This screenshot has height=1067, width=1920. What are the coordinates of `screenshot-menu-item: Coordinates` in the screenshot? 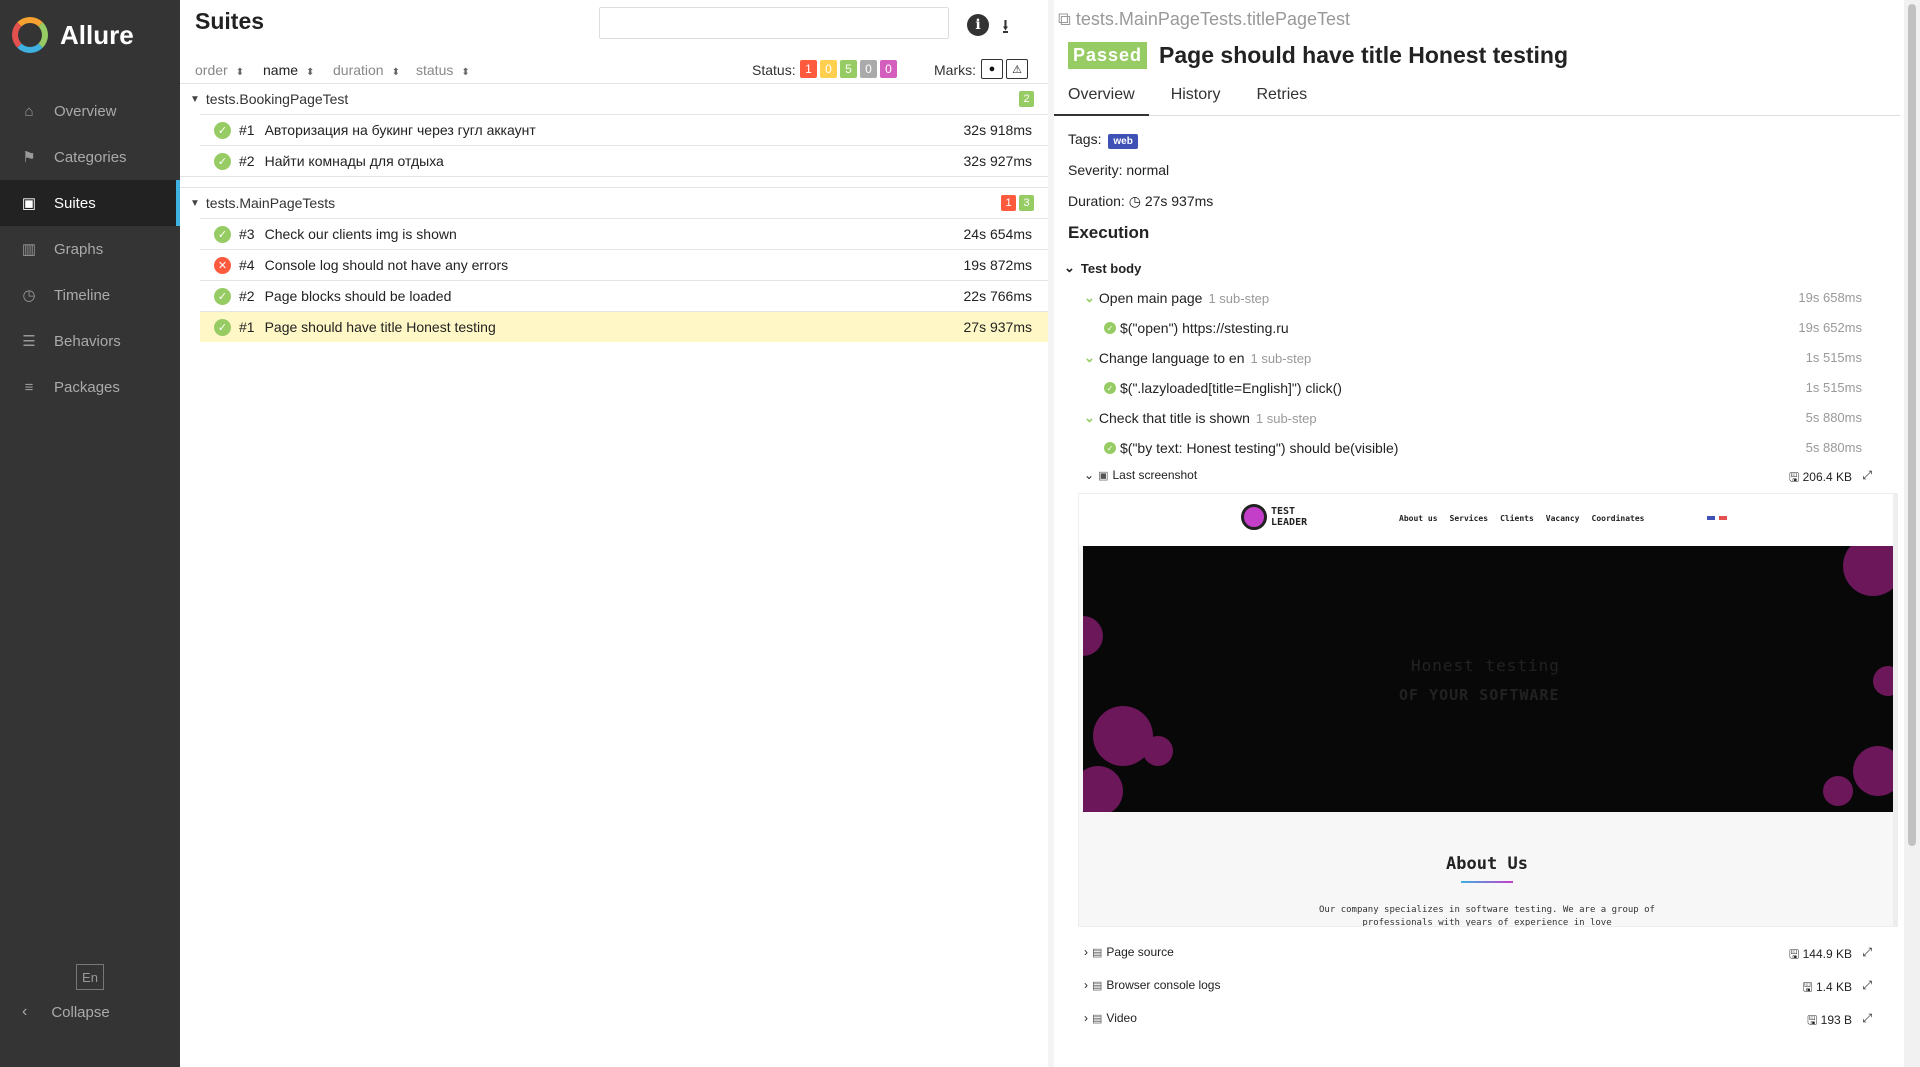 It's located at (1618, 518).